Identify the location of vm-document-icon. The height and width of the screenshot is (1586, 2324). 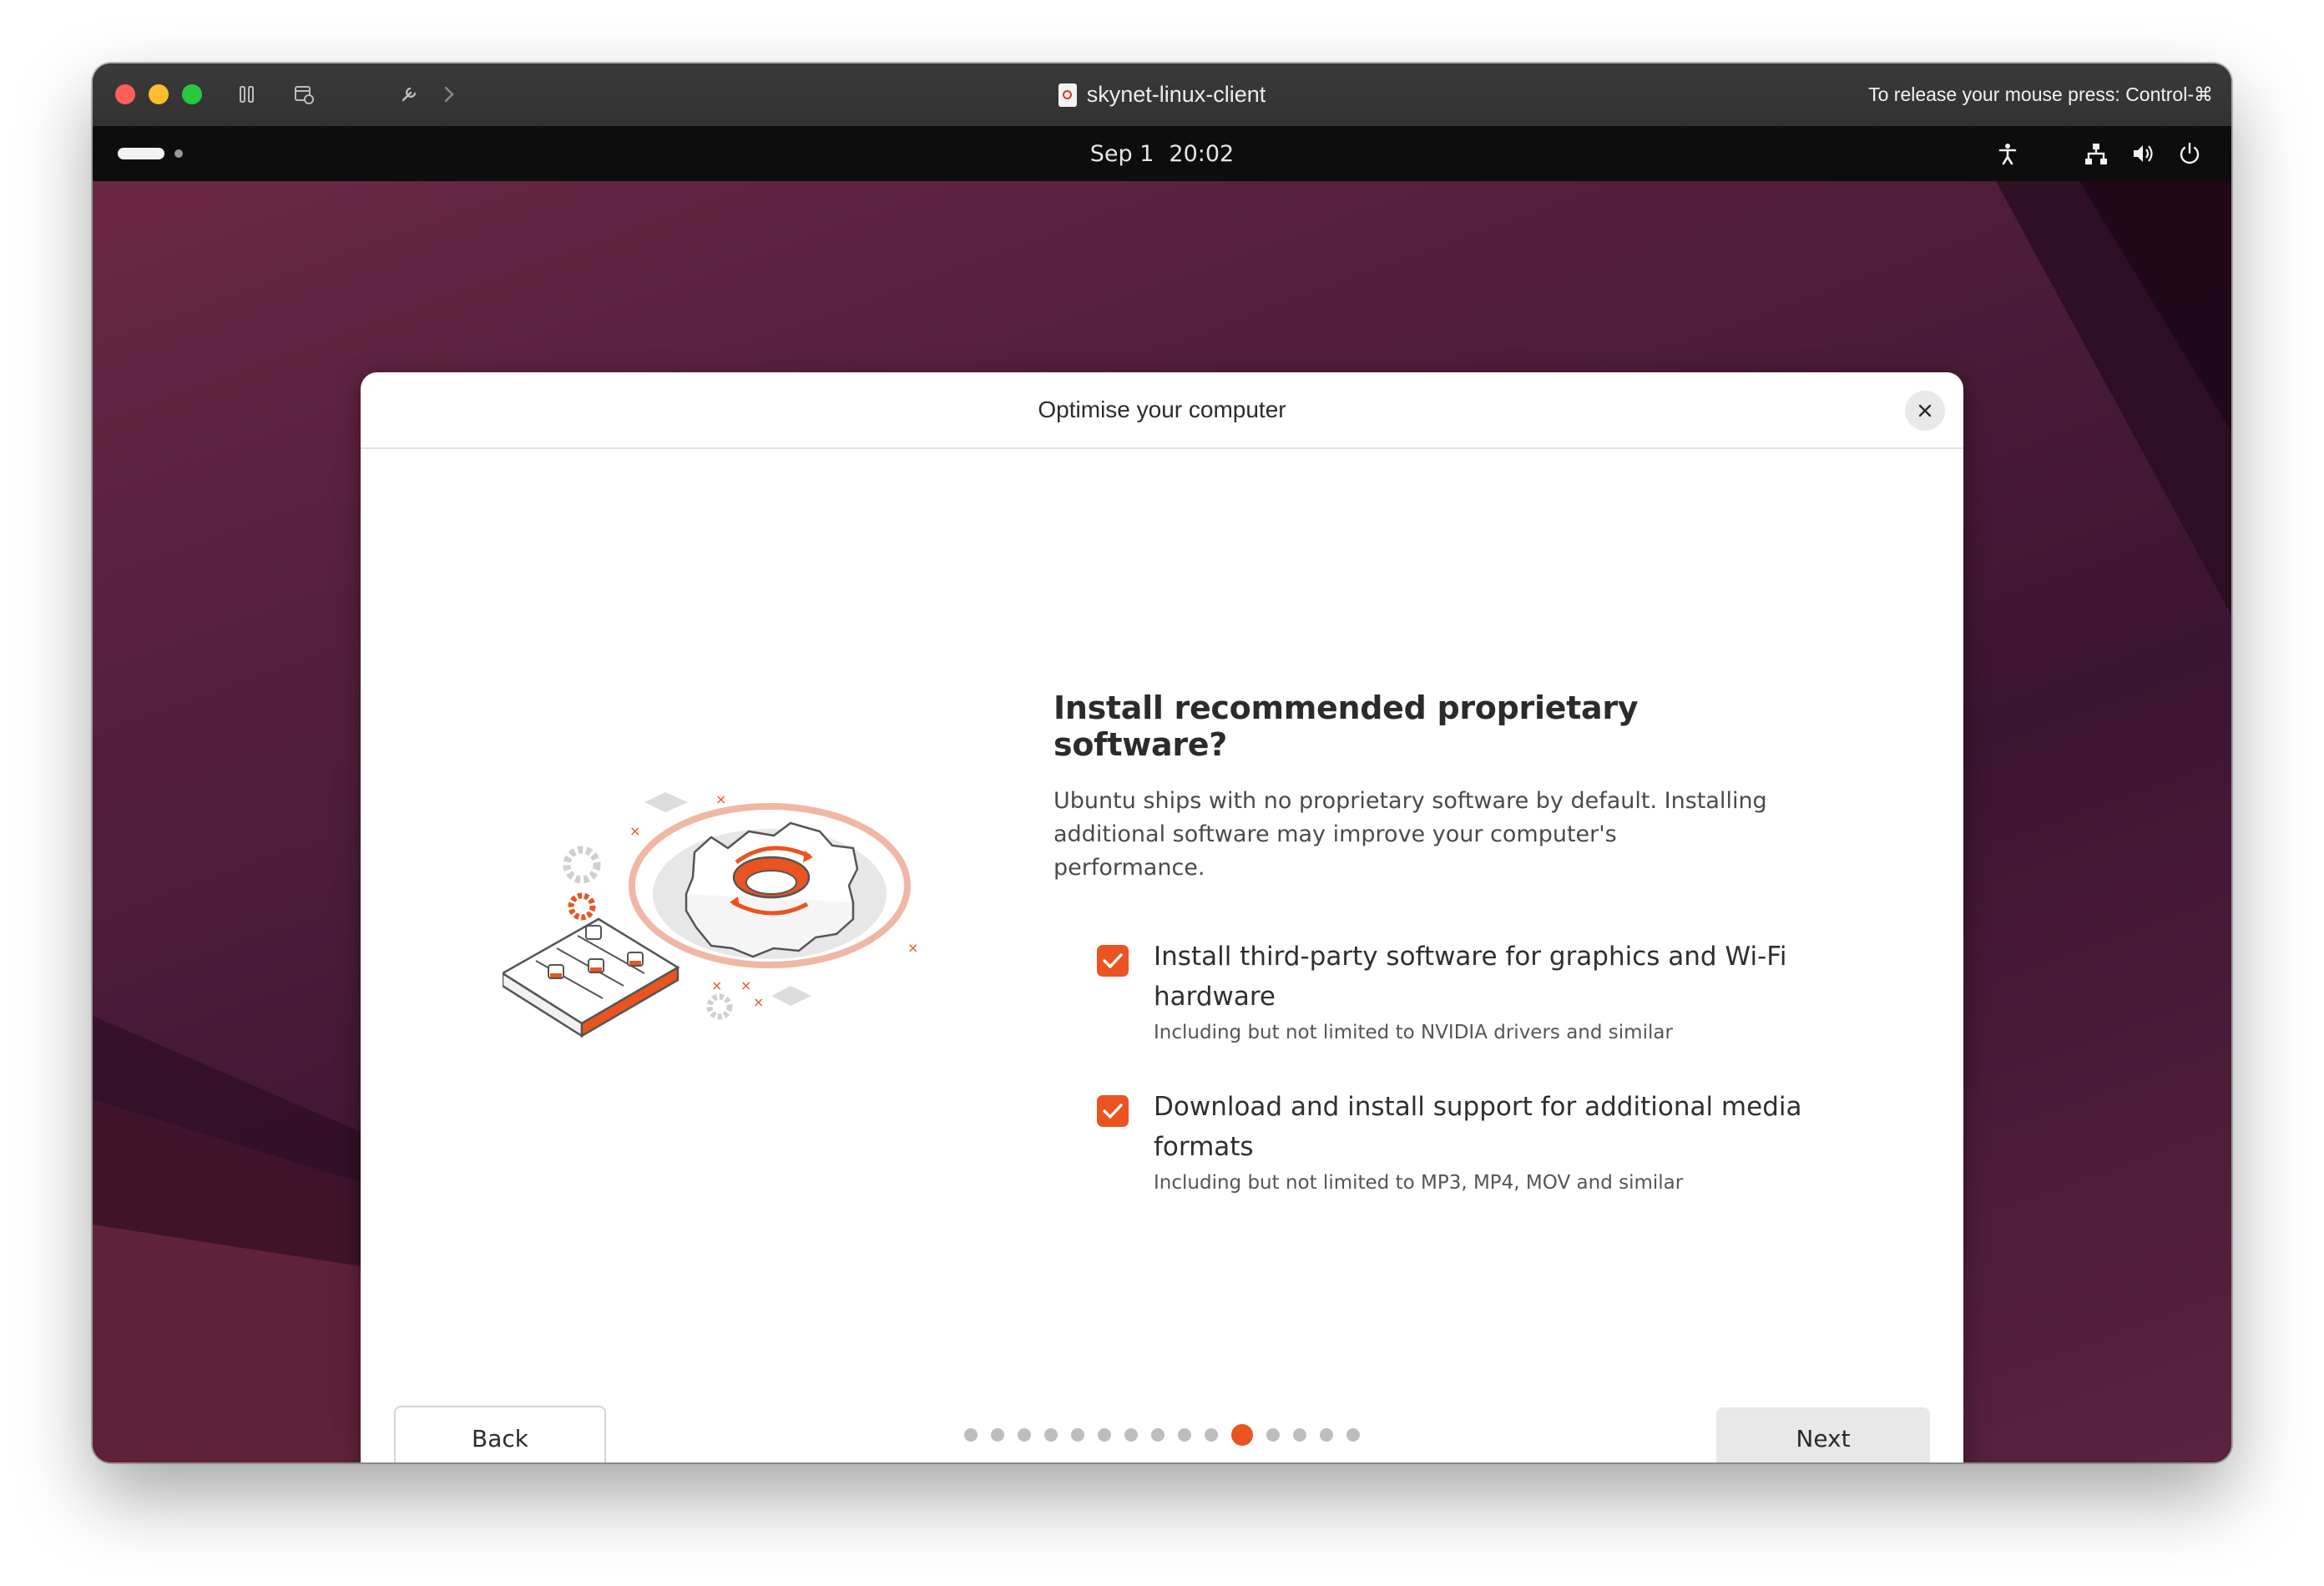
(1067, 95).